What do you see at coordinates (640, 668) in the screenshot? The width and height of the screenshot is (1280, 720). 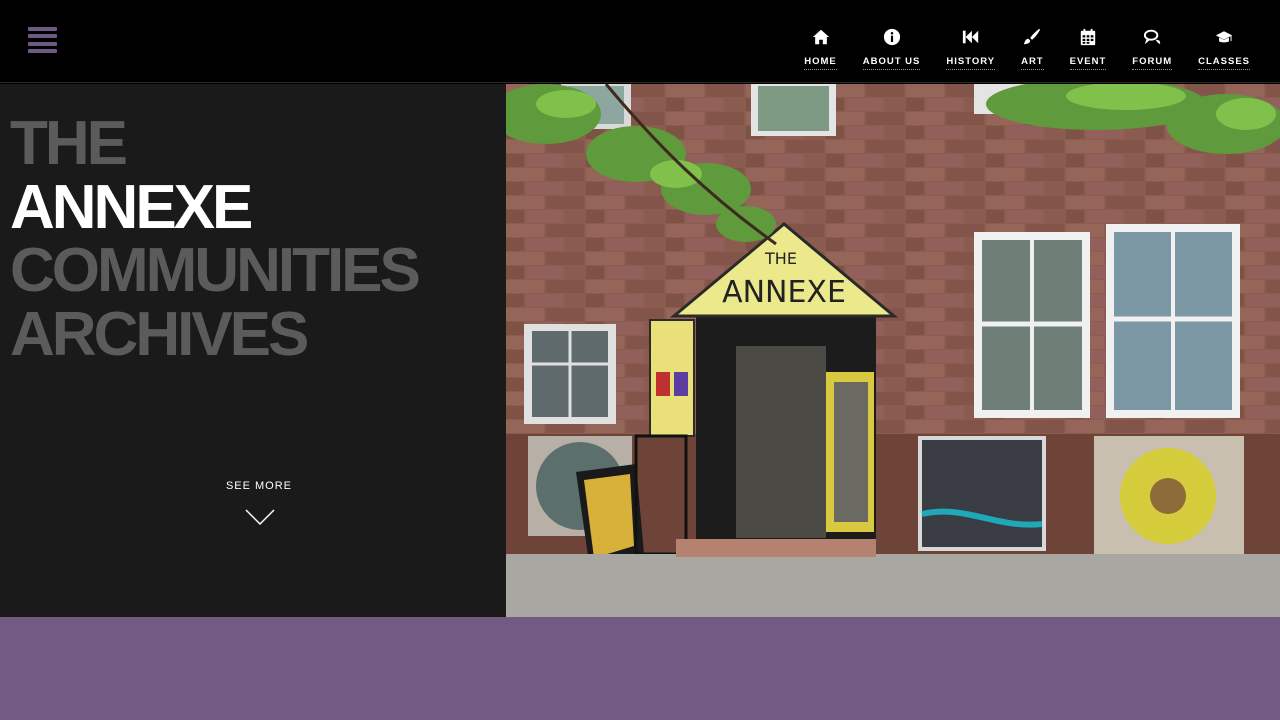 I see `purple-footer-band` at bounding box center [640, 668].